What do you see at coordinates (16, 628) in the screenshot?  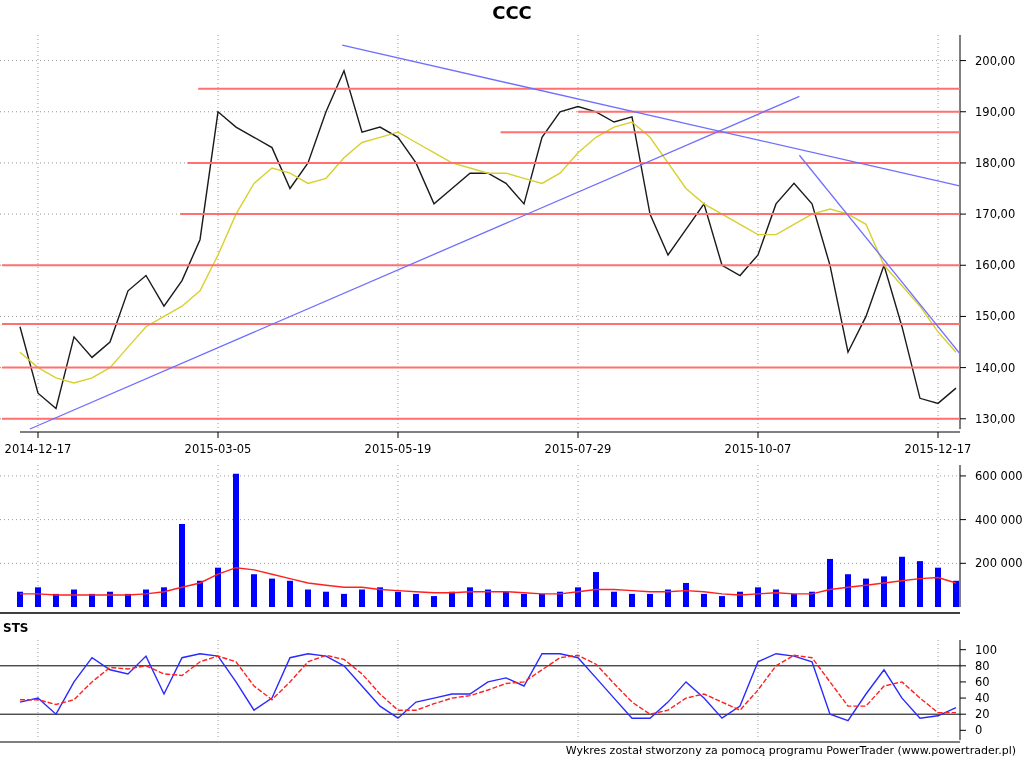 I see `panel-label: STS` at bounding box center [16, 628].